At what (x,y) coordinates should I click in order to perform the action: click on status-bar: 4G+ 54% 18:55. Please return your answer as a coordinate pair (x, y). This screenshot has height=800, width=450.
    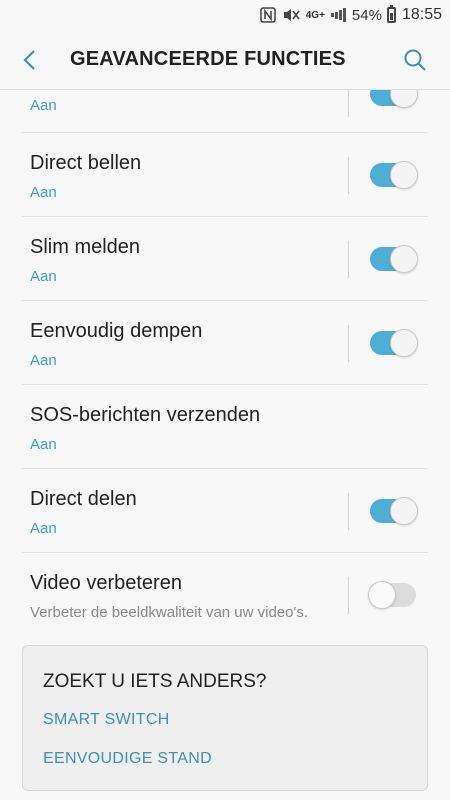
    Looking at the image, I should click on (225, 15).